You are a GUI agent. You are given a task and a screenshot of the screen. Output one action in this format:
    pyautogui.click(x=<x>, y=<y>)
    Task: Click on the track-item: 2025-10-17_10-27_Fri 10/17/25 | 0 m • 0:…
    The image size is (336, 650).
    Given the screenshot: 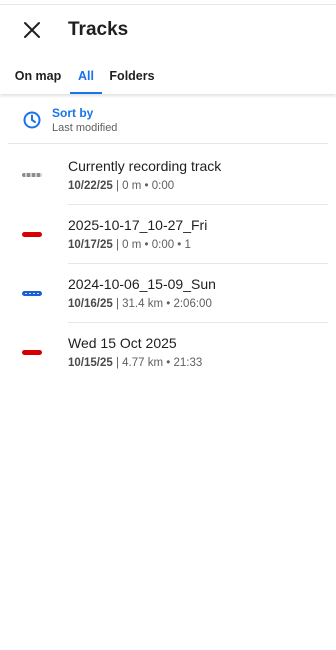 What is the action you would take?
    pyautogui.click(x=168, y=234)
    